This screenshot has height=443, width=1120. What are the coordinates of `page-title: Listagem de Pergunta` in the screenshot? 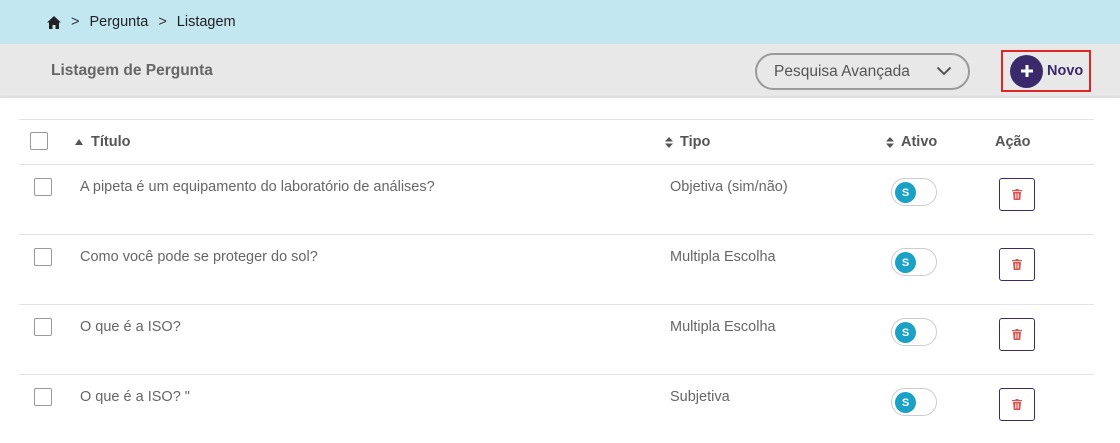 It's located at (132, 70).